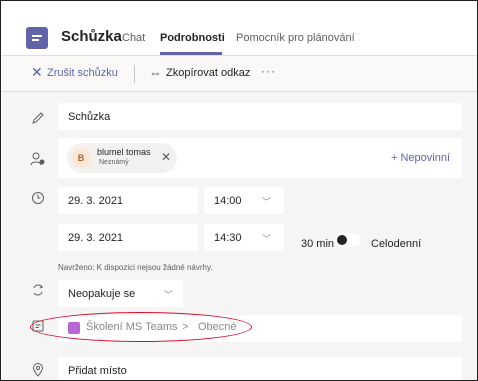  What do you see at coordinates (122, 158) in the screenshot?
I see `attendee-chip: B blumel tomas Neznámý ✕` at bounding box center [122, 158].